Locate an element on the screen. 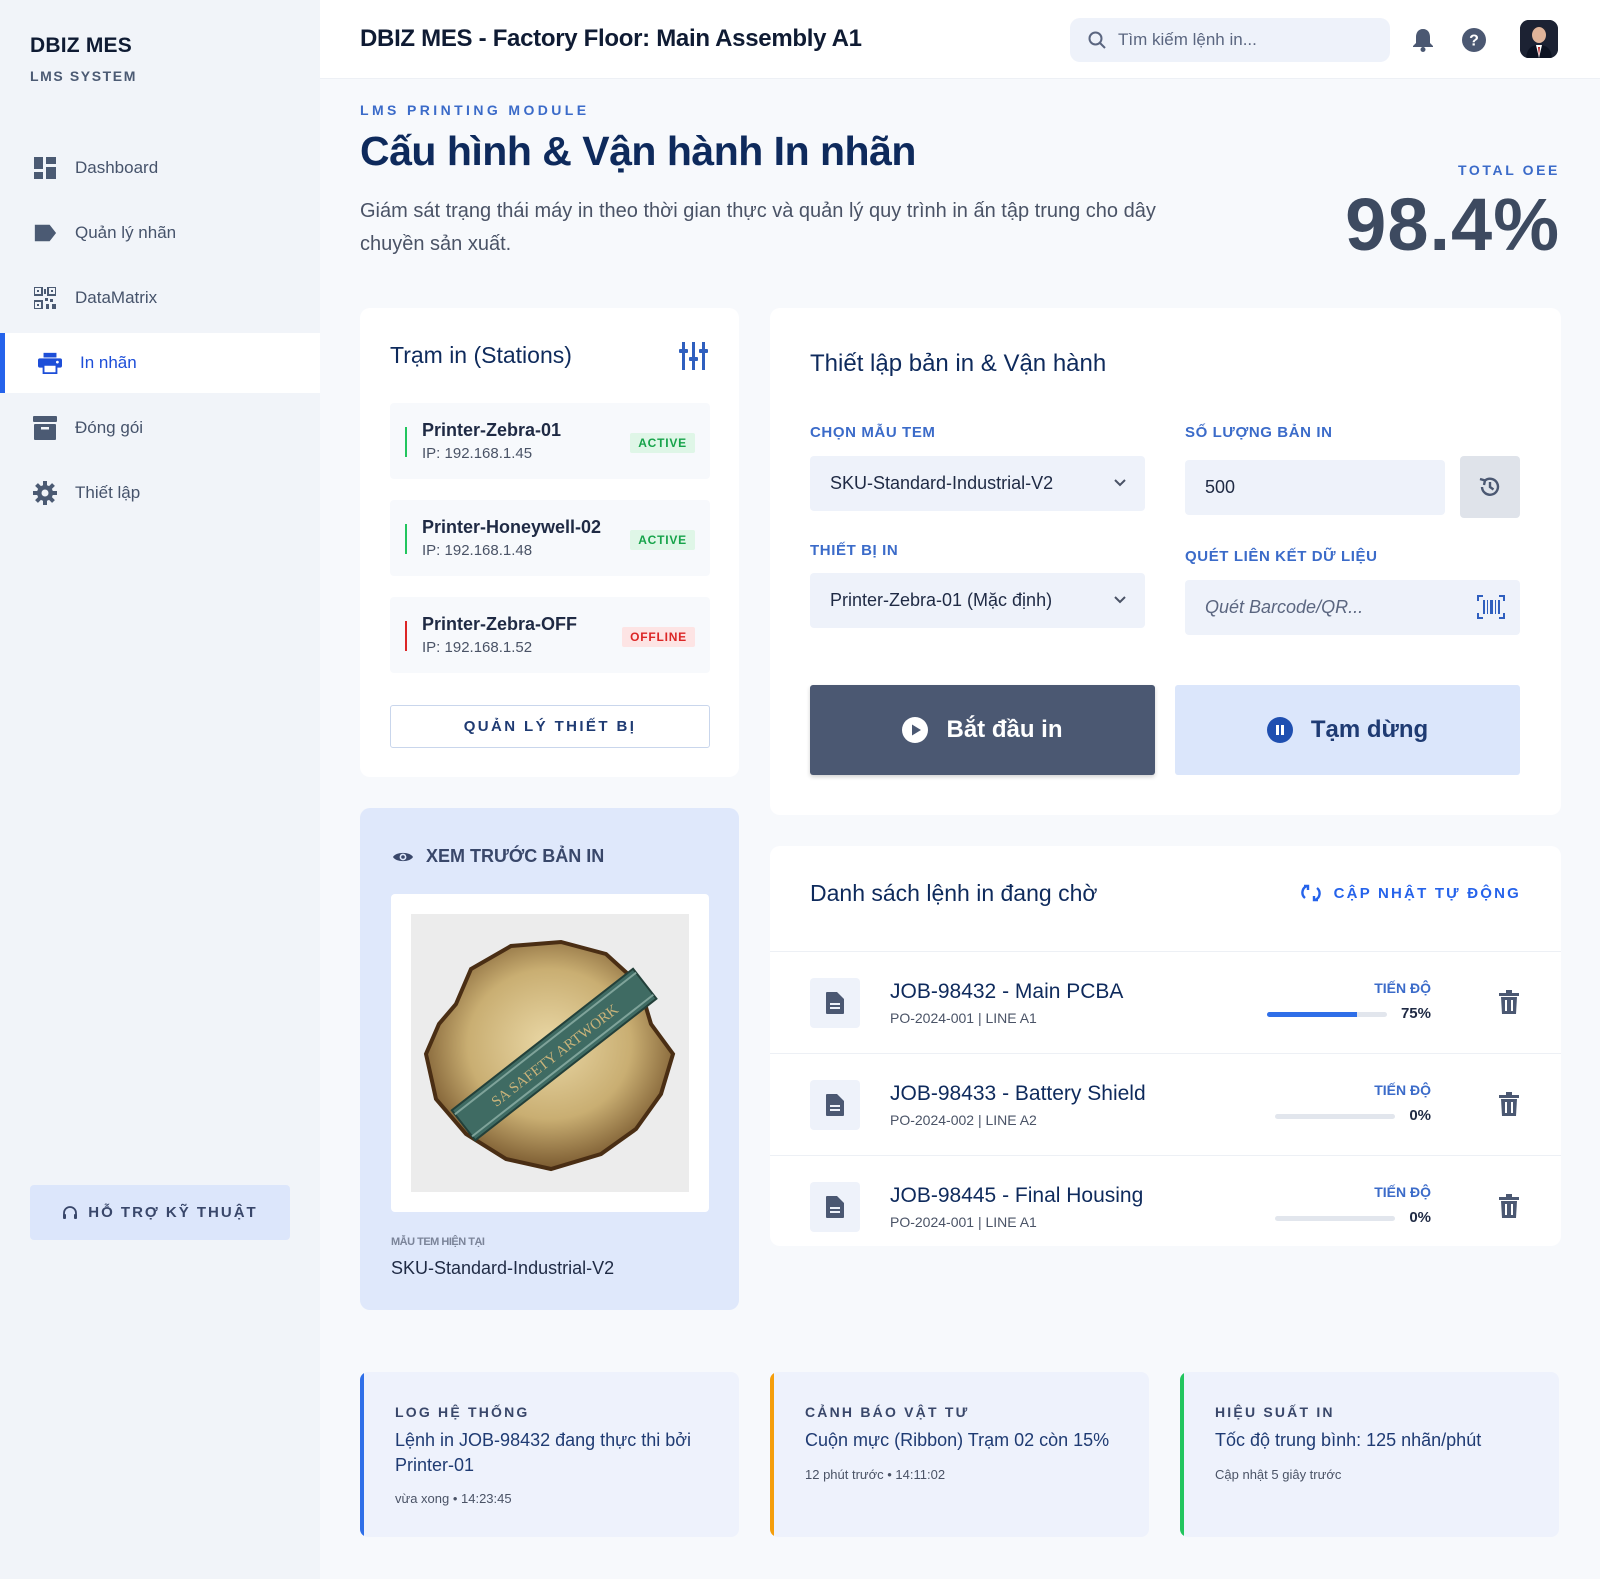  template-select: SKU-Standard-Industrial-V2 is located at coordinates (977, 483).